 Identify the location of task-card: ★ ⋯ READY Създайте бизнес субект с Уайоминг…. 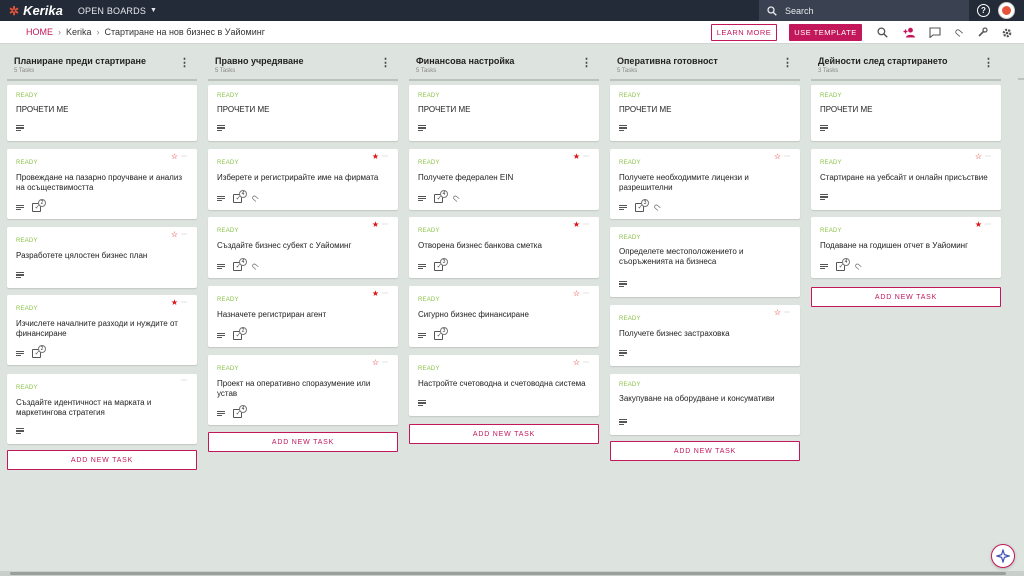
(303, 247).